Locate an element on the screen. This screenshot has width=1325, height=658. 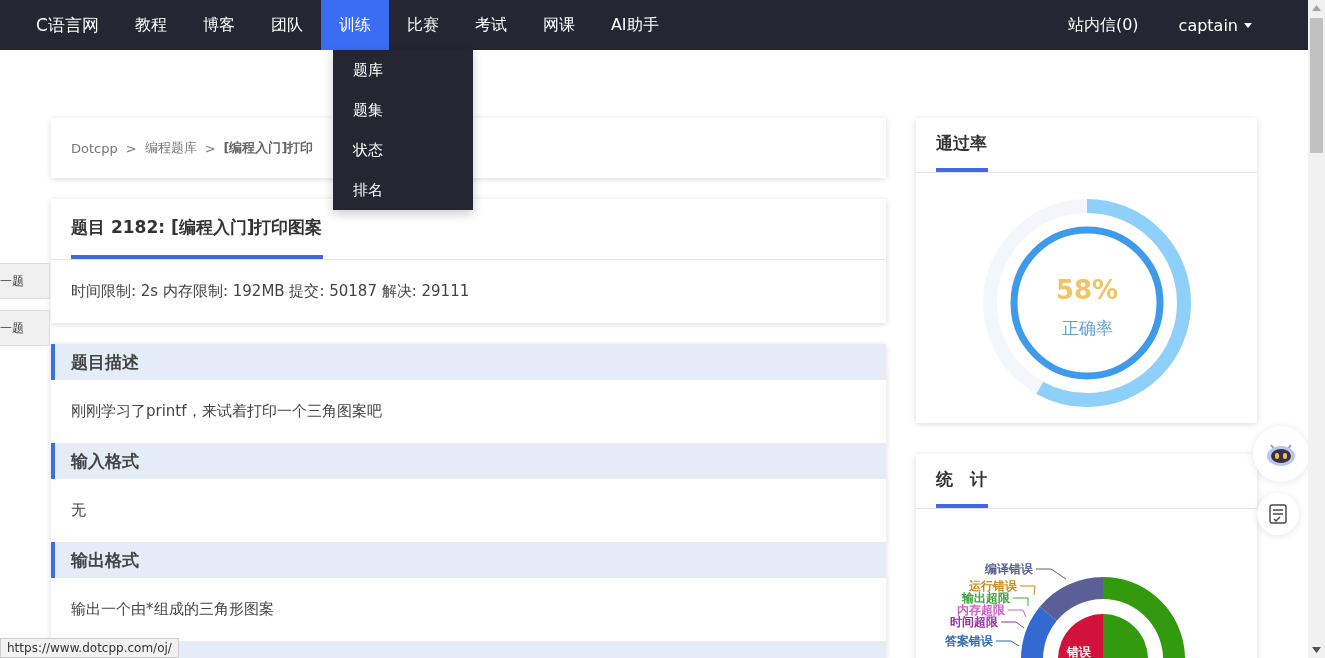
section-heading: 题目描述 is located at coordinates (468, 362).